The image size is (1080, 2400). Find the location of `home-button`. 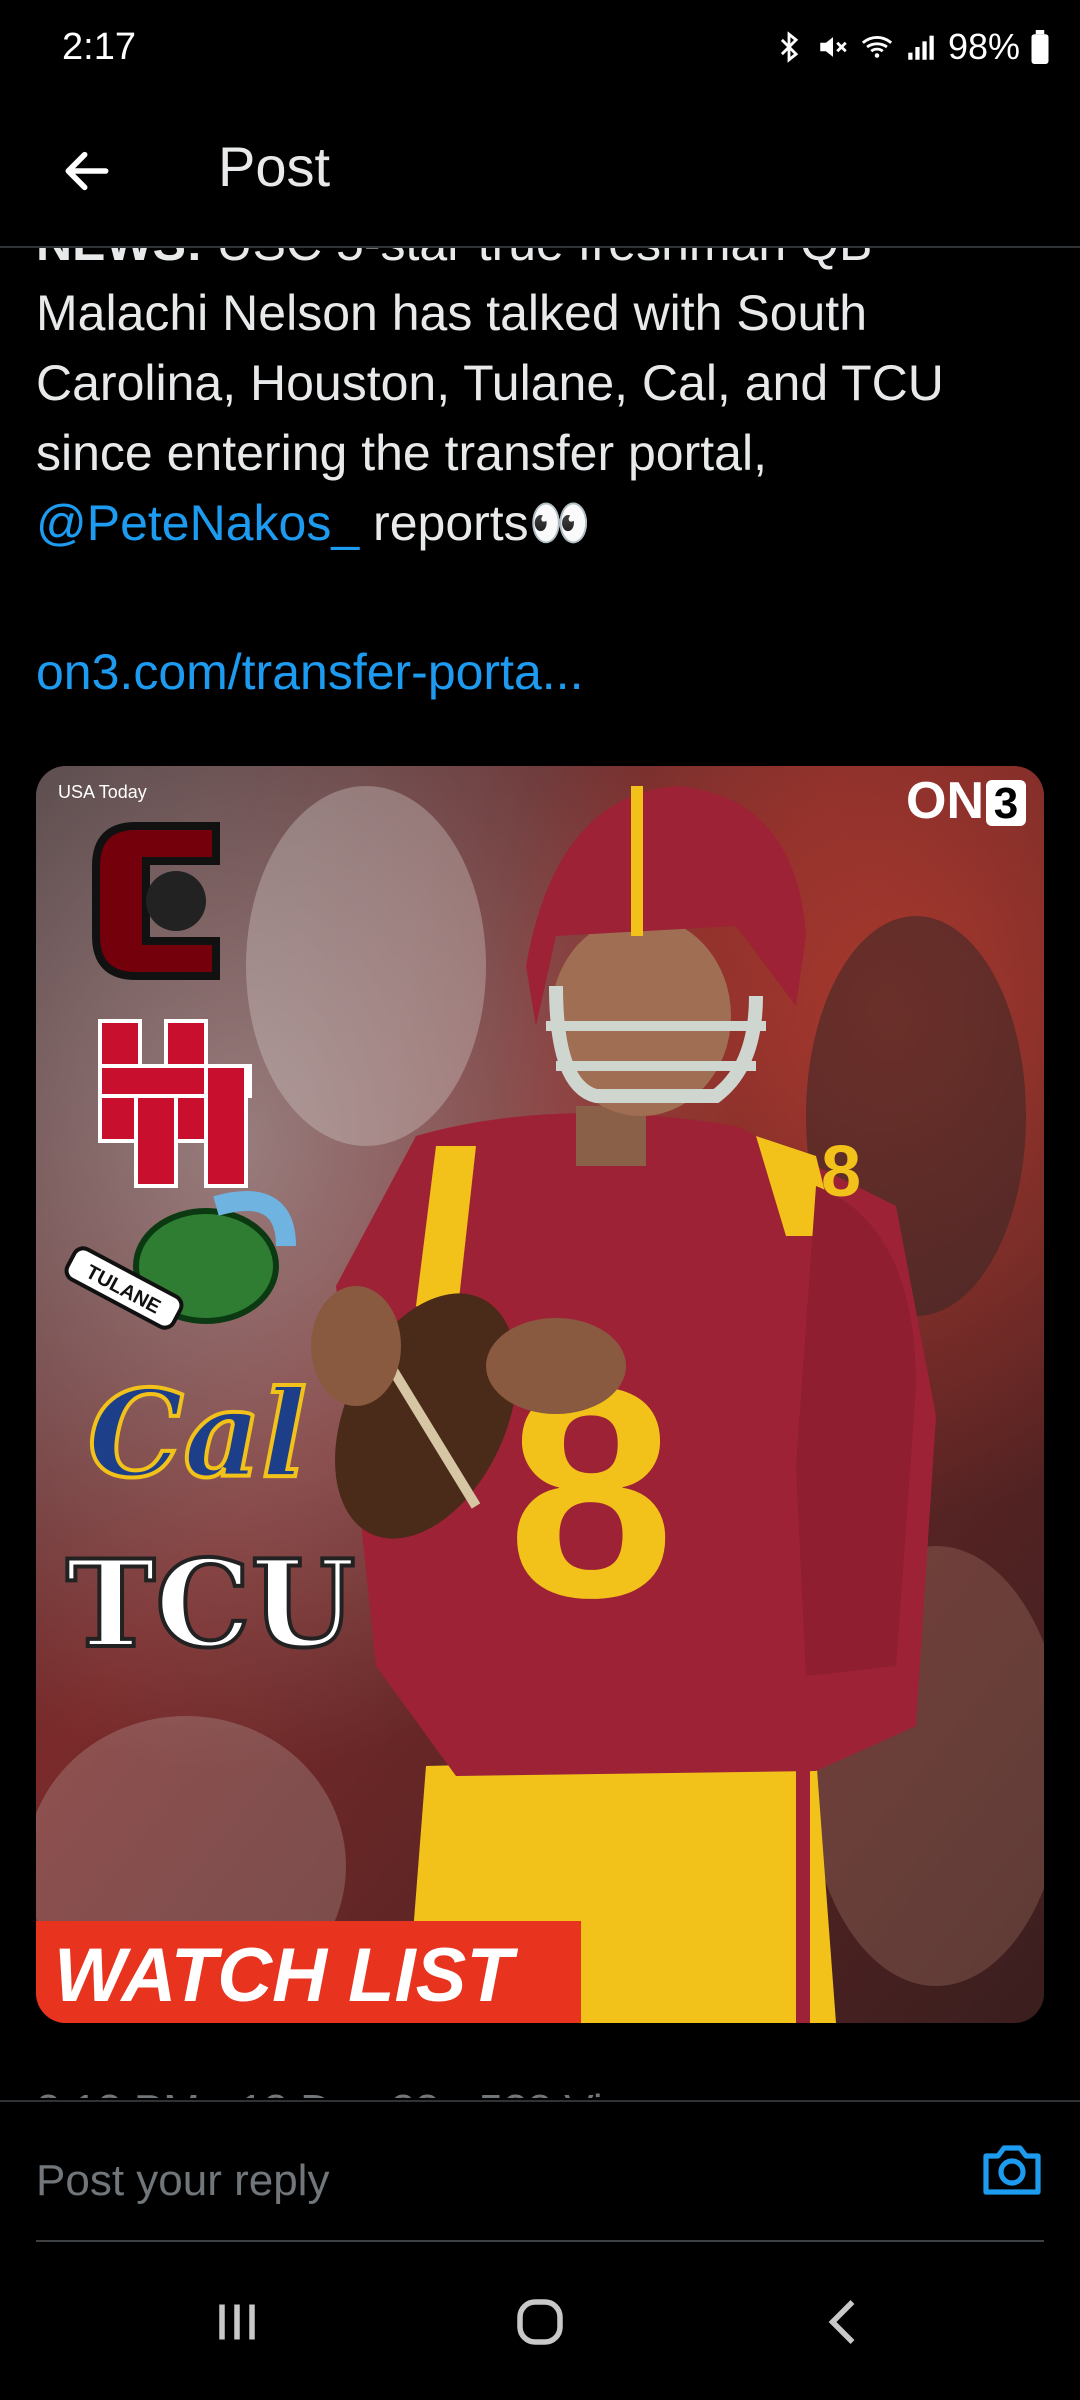

home-button is located at coordinates (540, 2322).